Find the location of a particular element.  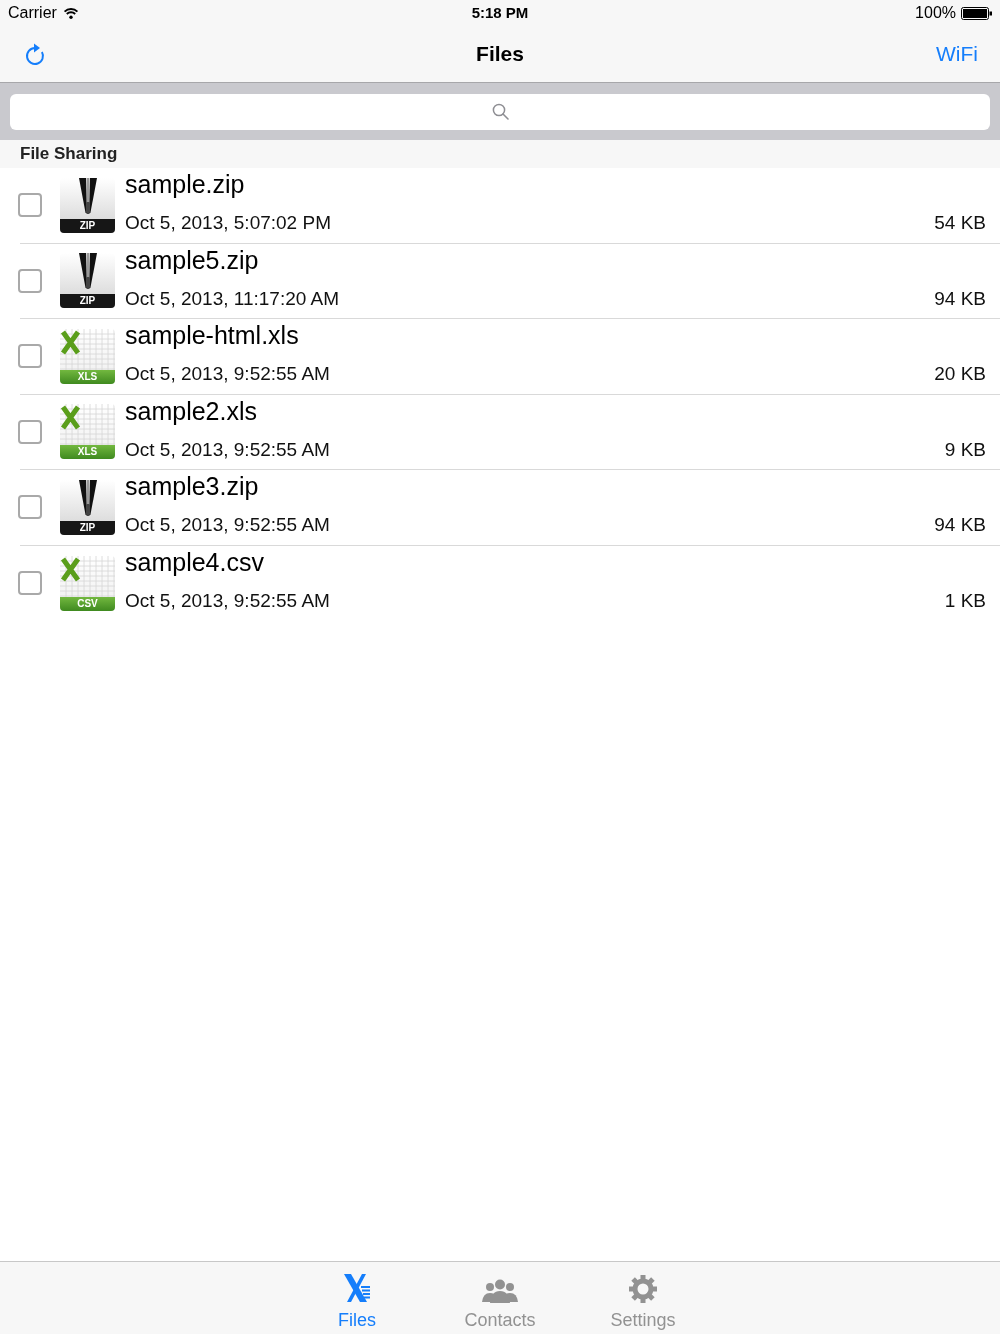

tab: Settings is located at coordinates (643, 1298).